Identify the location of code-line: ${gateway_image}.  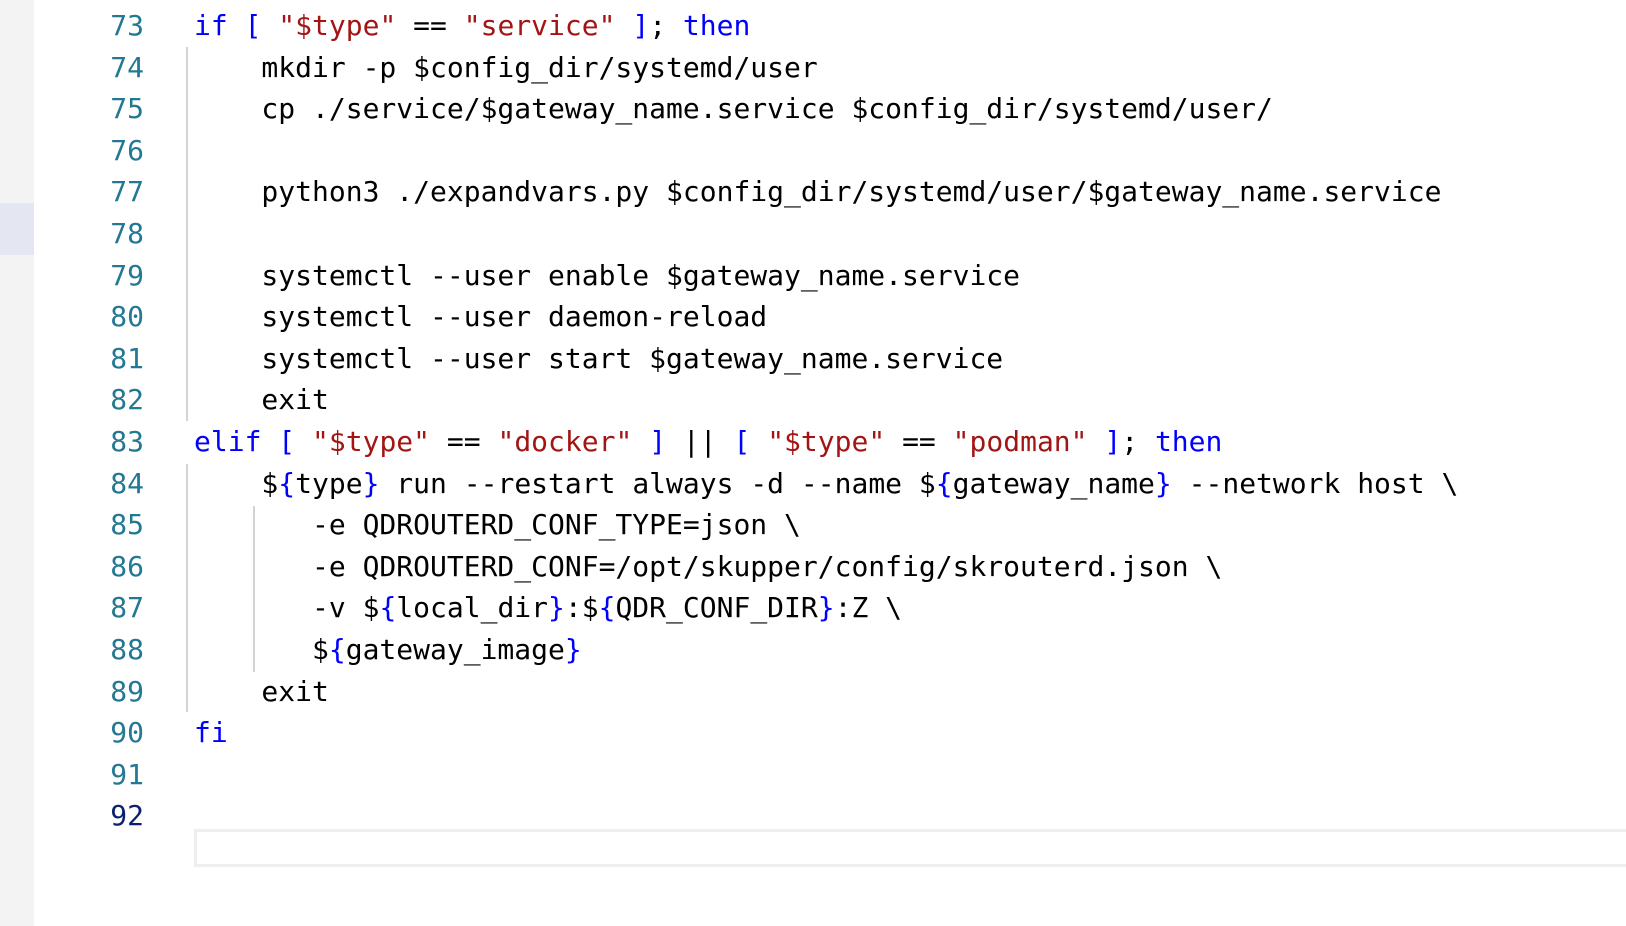
(388, 649).